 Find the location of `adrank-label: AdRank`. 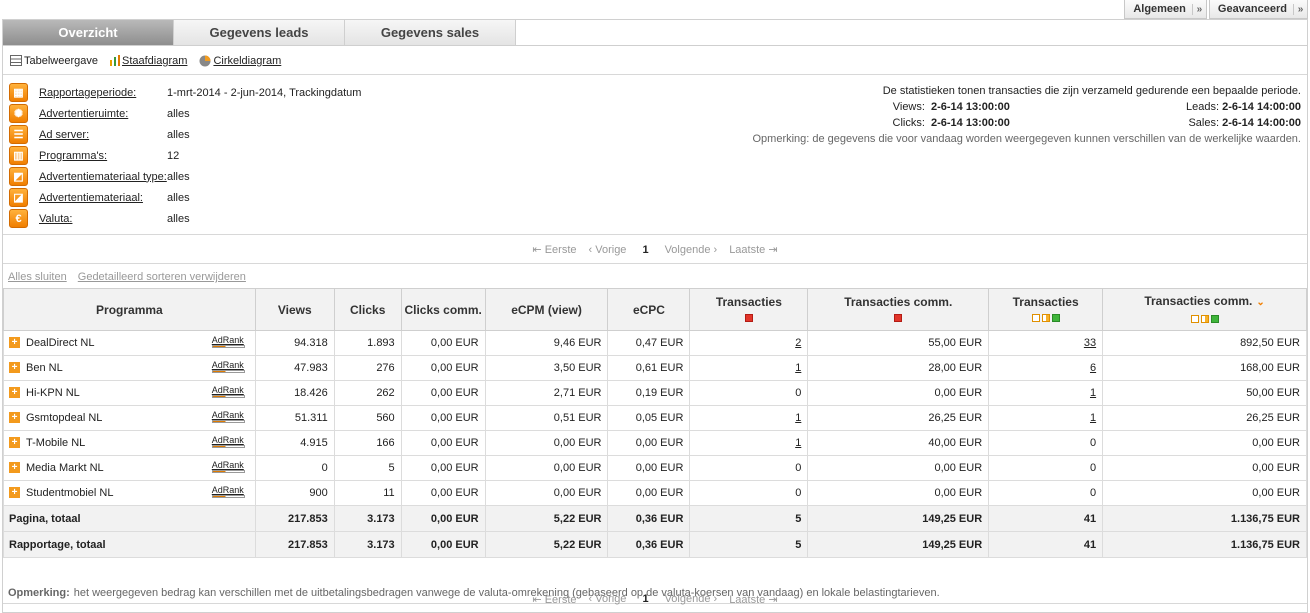

adrank-label: AdRank is located at coordinates (227, 389).